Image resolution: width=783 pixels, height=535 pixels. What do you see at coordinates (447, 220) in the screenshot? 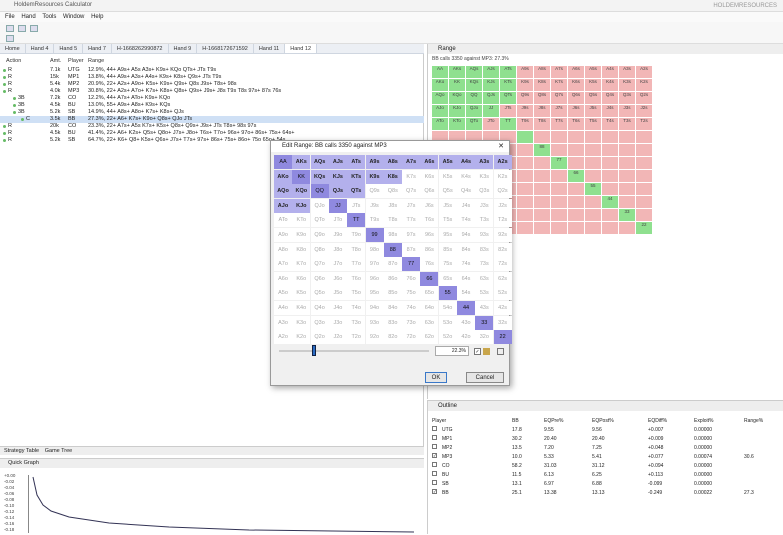
I see `hand-cell: T5s` at bounding box center [447, 220].